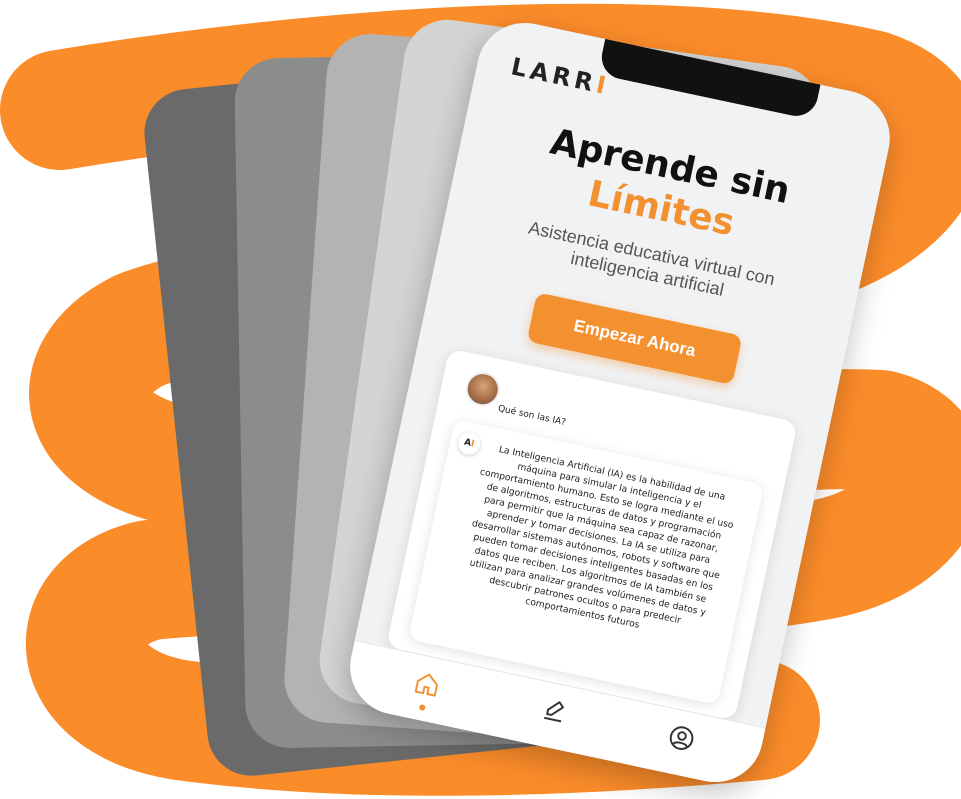  I want to click on app-logo: LARRI, so click(560, 76).